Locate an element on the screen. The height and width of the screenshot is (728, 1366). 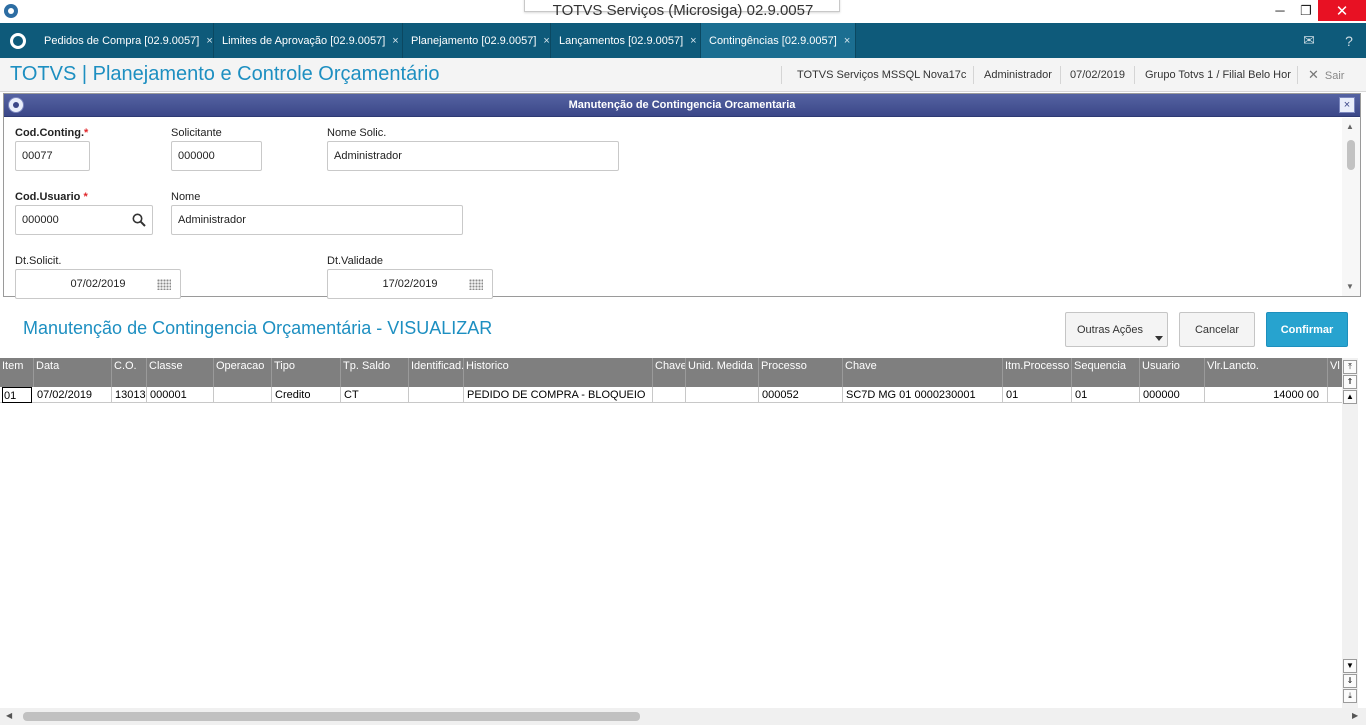
page-down-icon: ⇓ is located at coordinates (1350, 681).